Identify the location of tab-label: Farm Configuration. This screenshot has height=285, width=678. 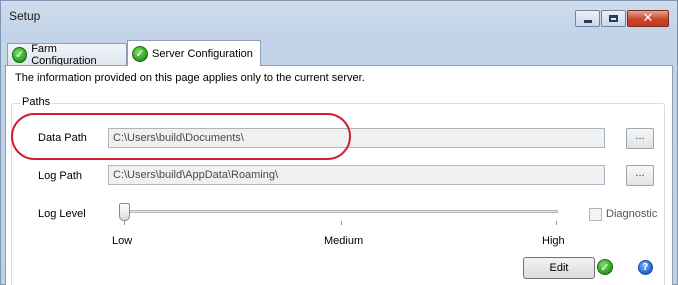
(64, 54).